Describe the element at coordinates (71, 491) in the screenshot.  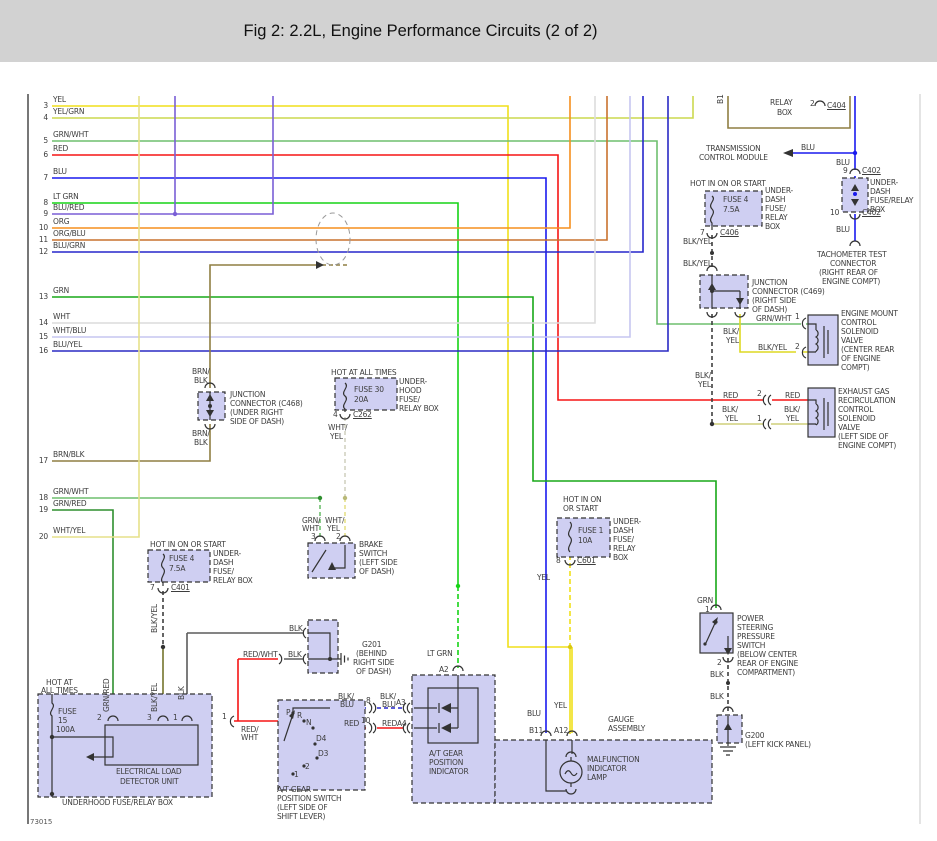
I see `row-wire-label-18: GRN/WHT` at that location.